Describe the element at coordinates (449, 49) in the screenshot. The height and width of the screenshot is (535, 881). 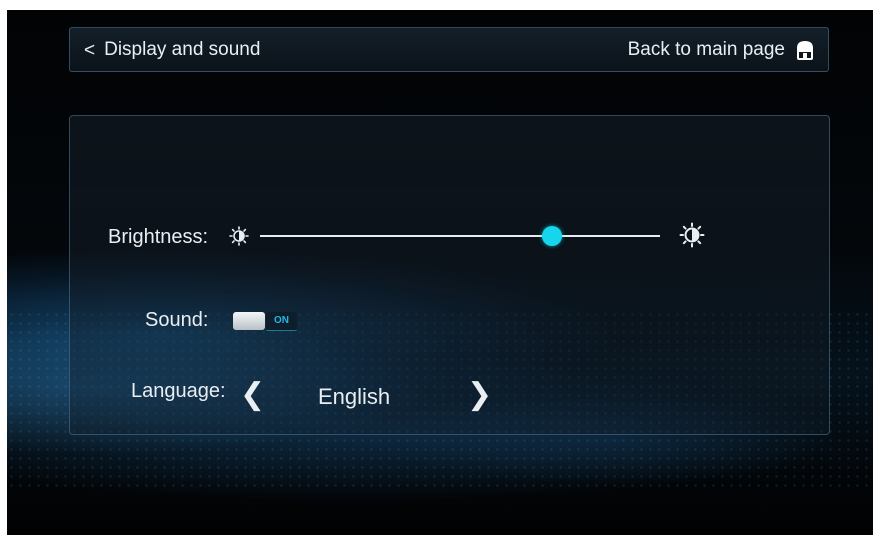
I see `header-bar: < Display and sound Back to main page` at that location.